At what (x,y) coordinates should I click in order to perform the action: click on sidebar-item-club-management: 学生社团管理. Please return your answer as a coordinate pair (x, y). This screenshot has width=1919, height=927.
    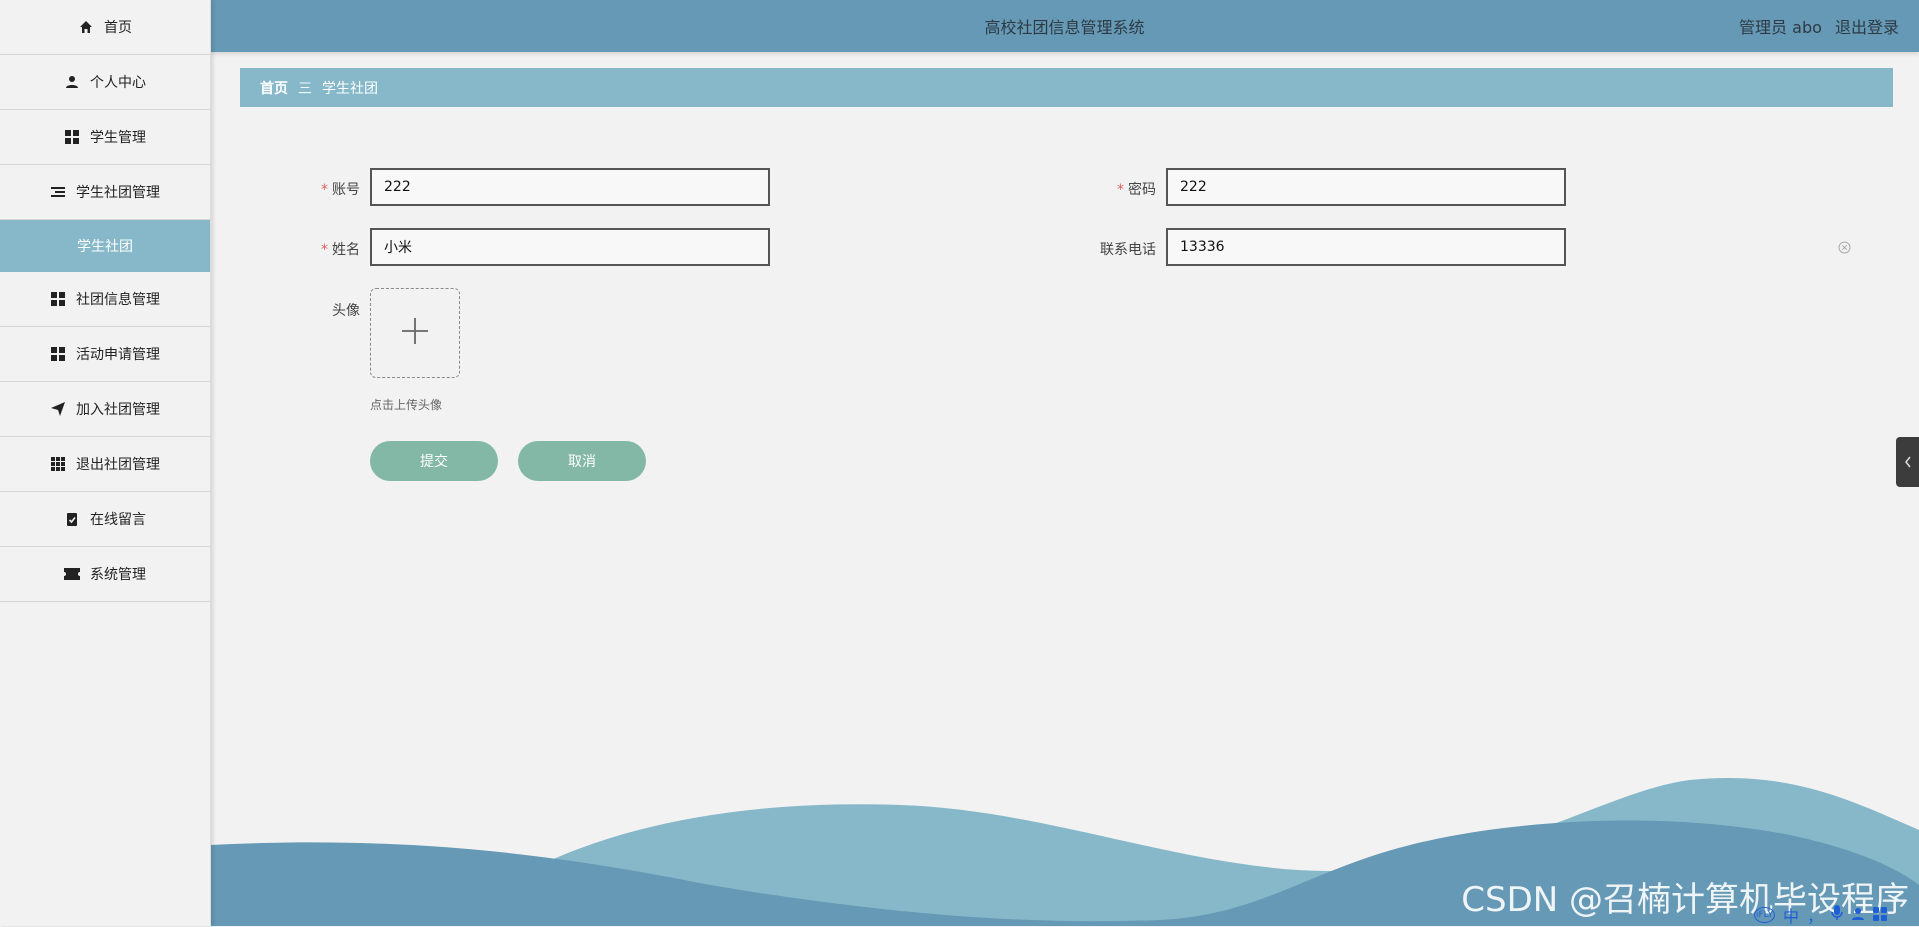
    Looking at the image, I should click on (105, 192).